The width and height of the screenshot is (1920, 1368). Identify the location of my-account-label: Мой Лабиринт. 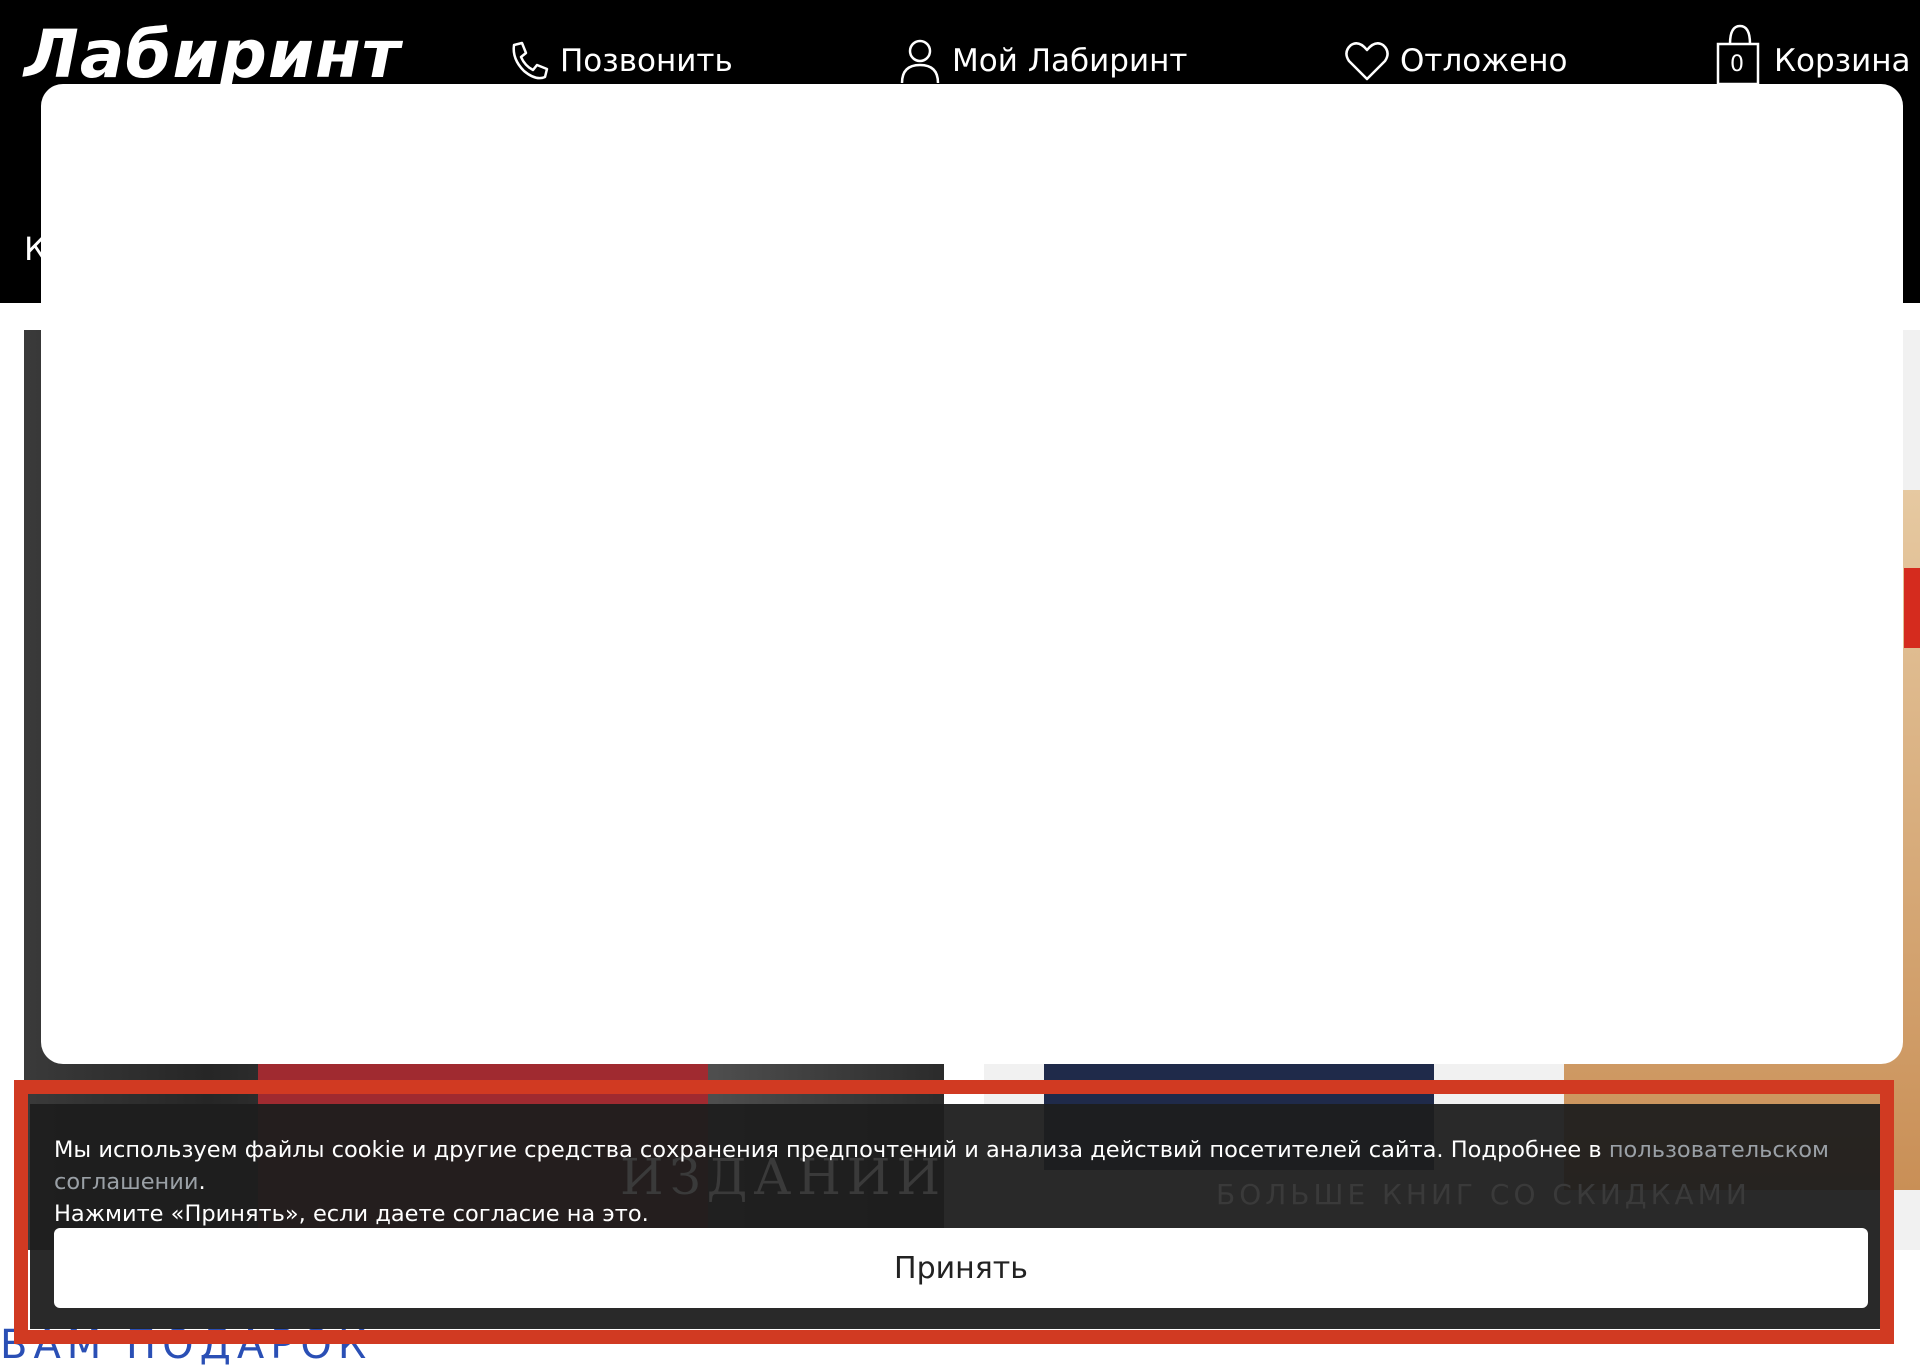
(1070, 61).